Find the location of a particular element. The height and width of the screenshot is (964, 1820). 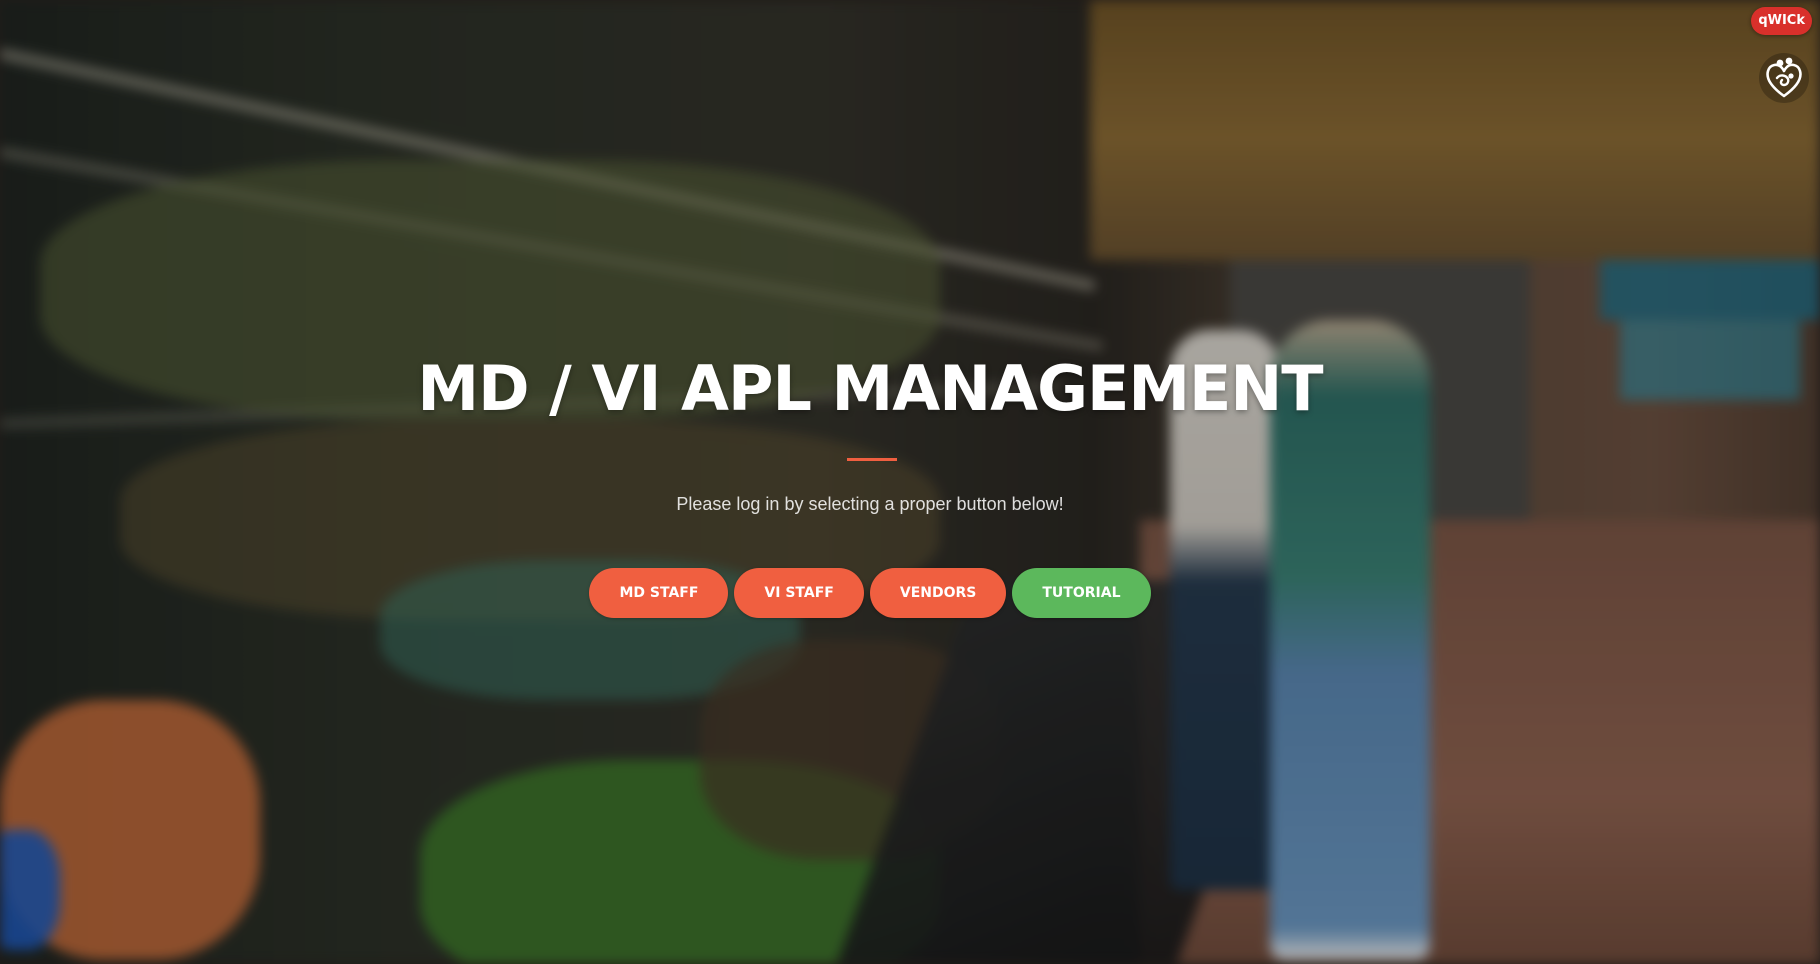

page-title: MD / VI APL MANAGEMENT is located at coordinates (870, 388).